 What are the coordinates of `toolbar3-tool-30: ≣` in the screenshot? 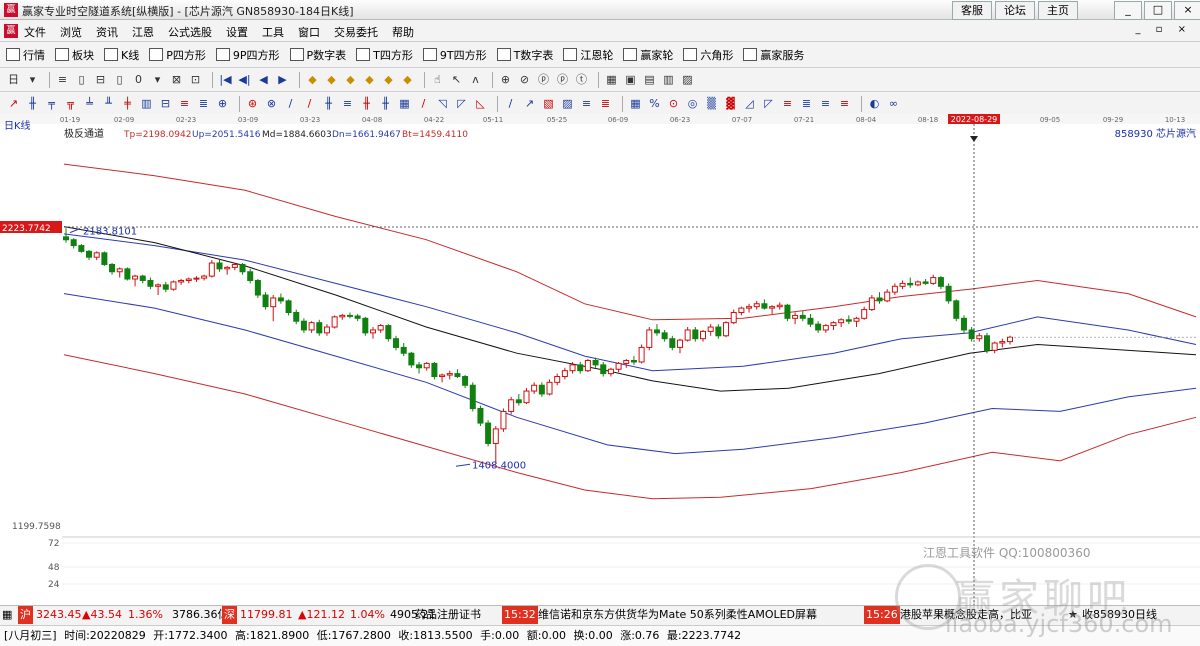 It's located at (605, 103).